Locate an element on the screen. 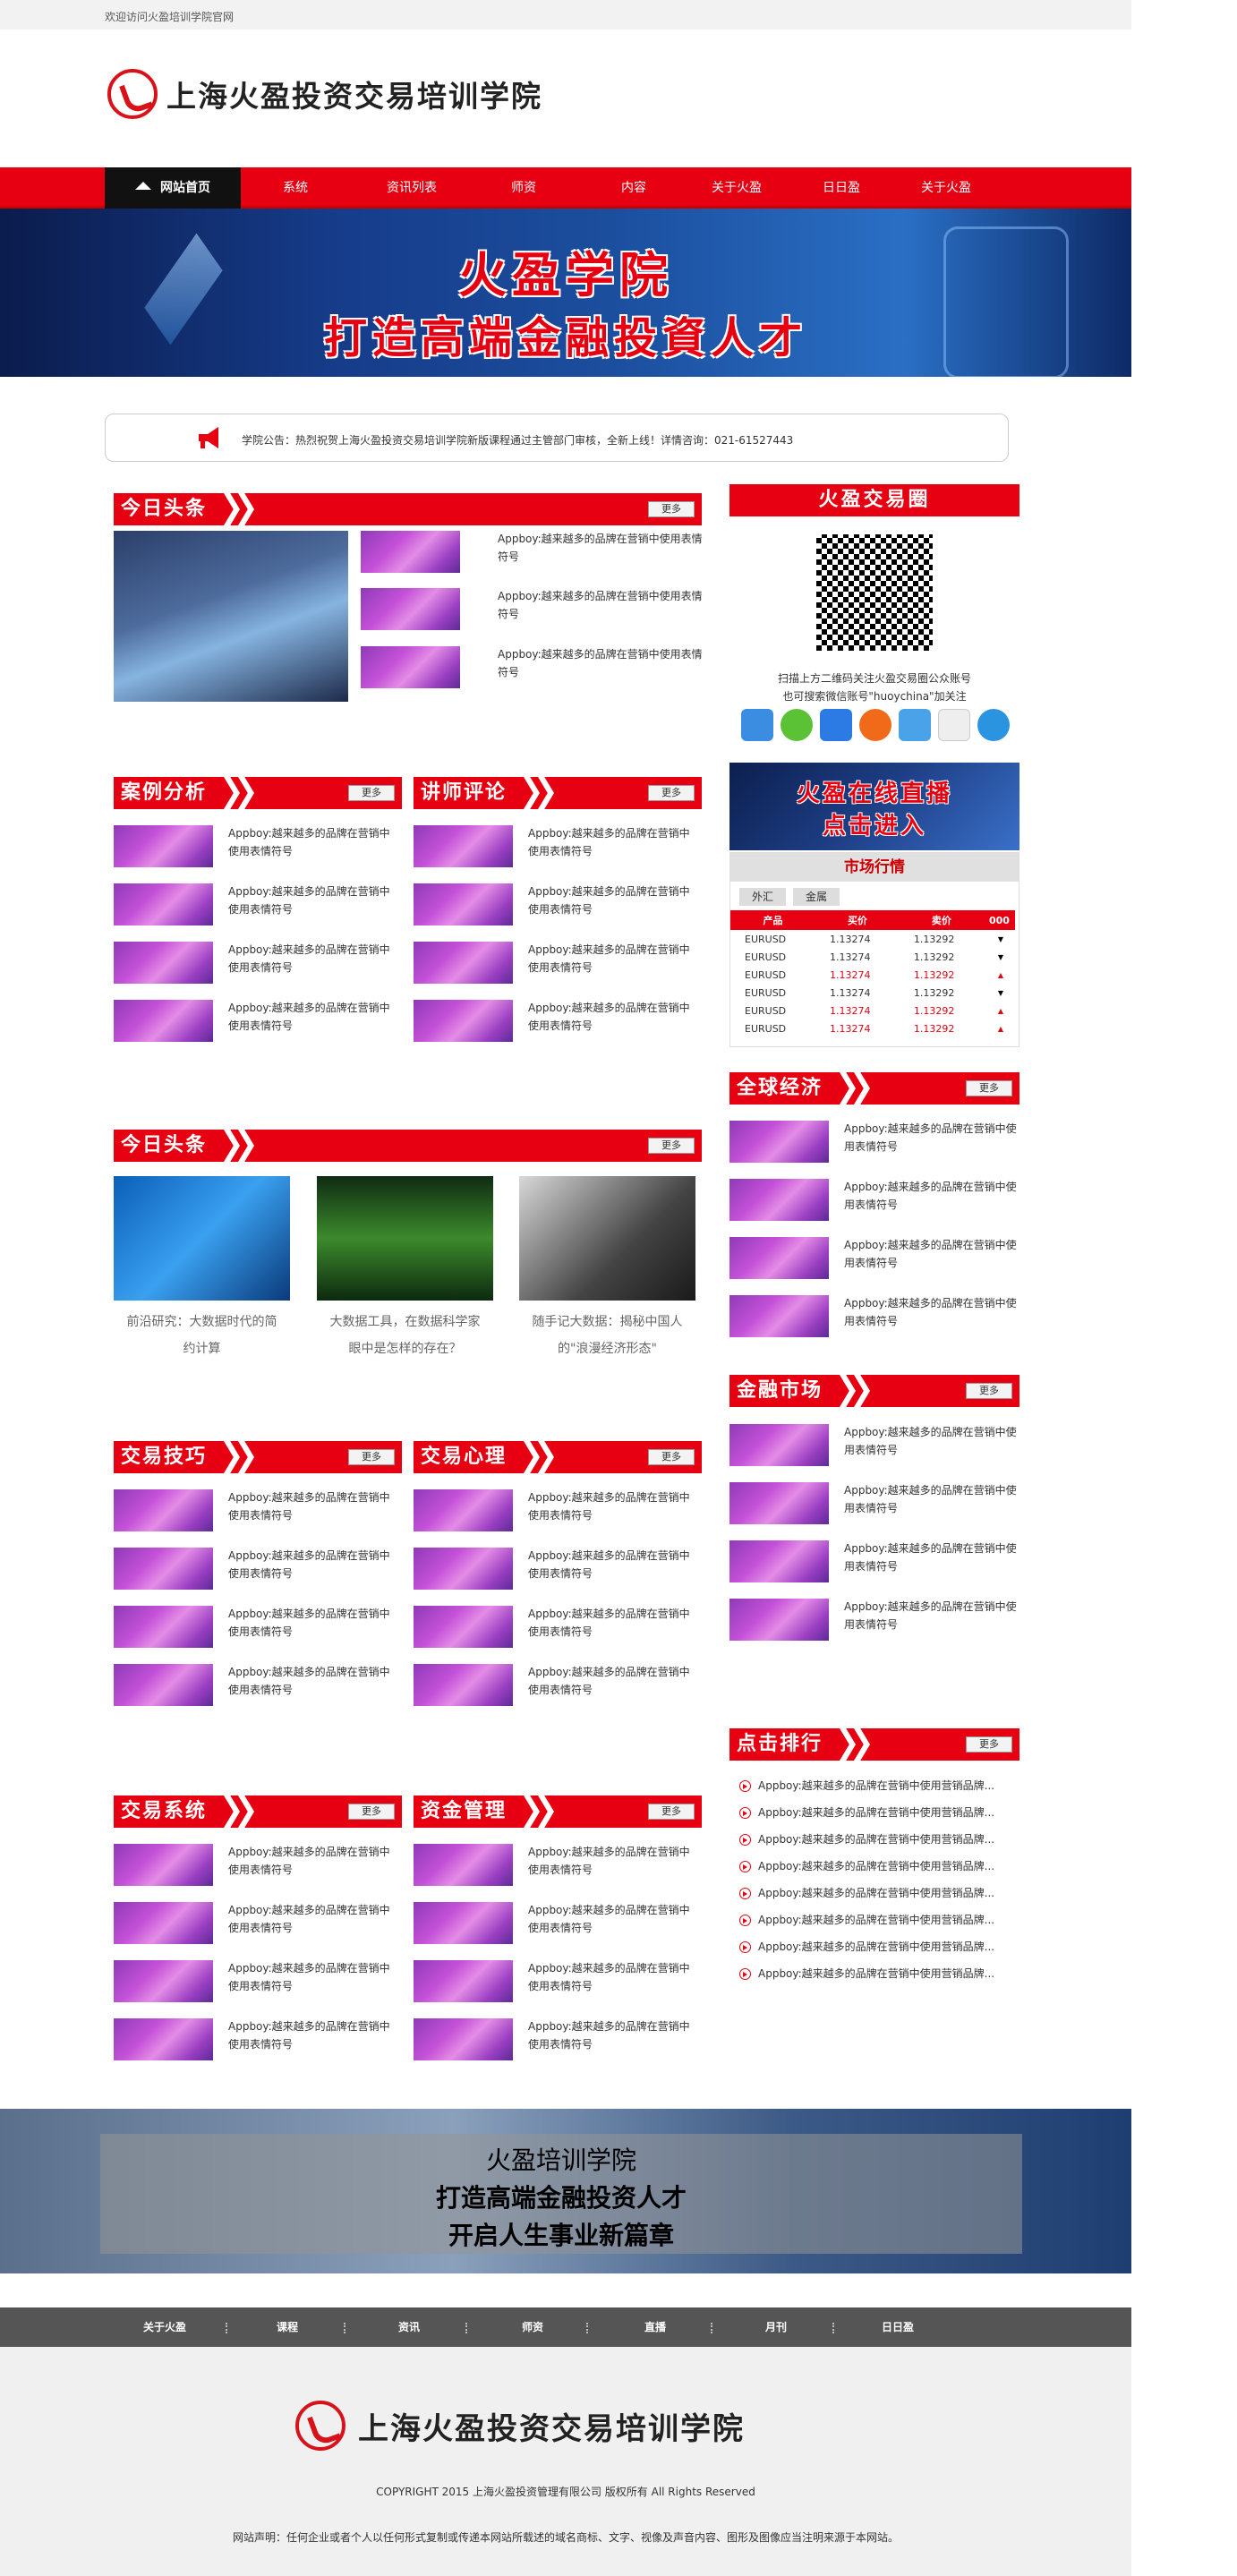 The image size is (1237, 2576). nav-item-system: 系统 is located at coordinates (295, 188).